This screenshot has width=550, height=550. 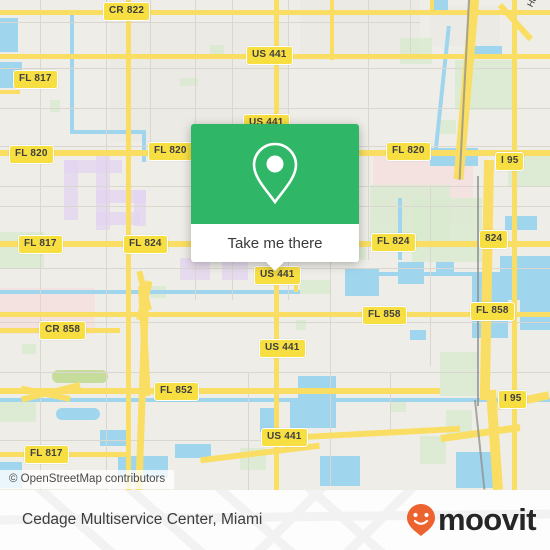 What do you see at coordinates (87, 479) in the screenshot?
I see `map-attribution: © OpenStreetMap contributors` at bounding box center [87, 479].